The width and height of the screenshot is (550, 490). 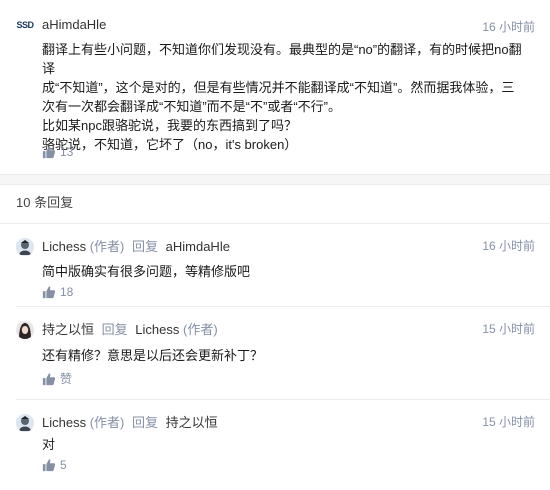 I want to click on reply-meta: Lichess (作者) 回复 aHimdaHle, so click(x=136, y=245).